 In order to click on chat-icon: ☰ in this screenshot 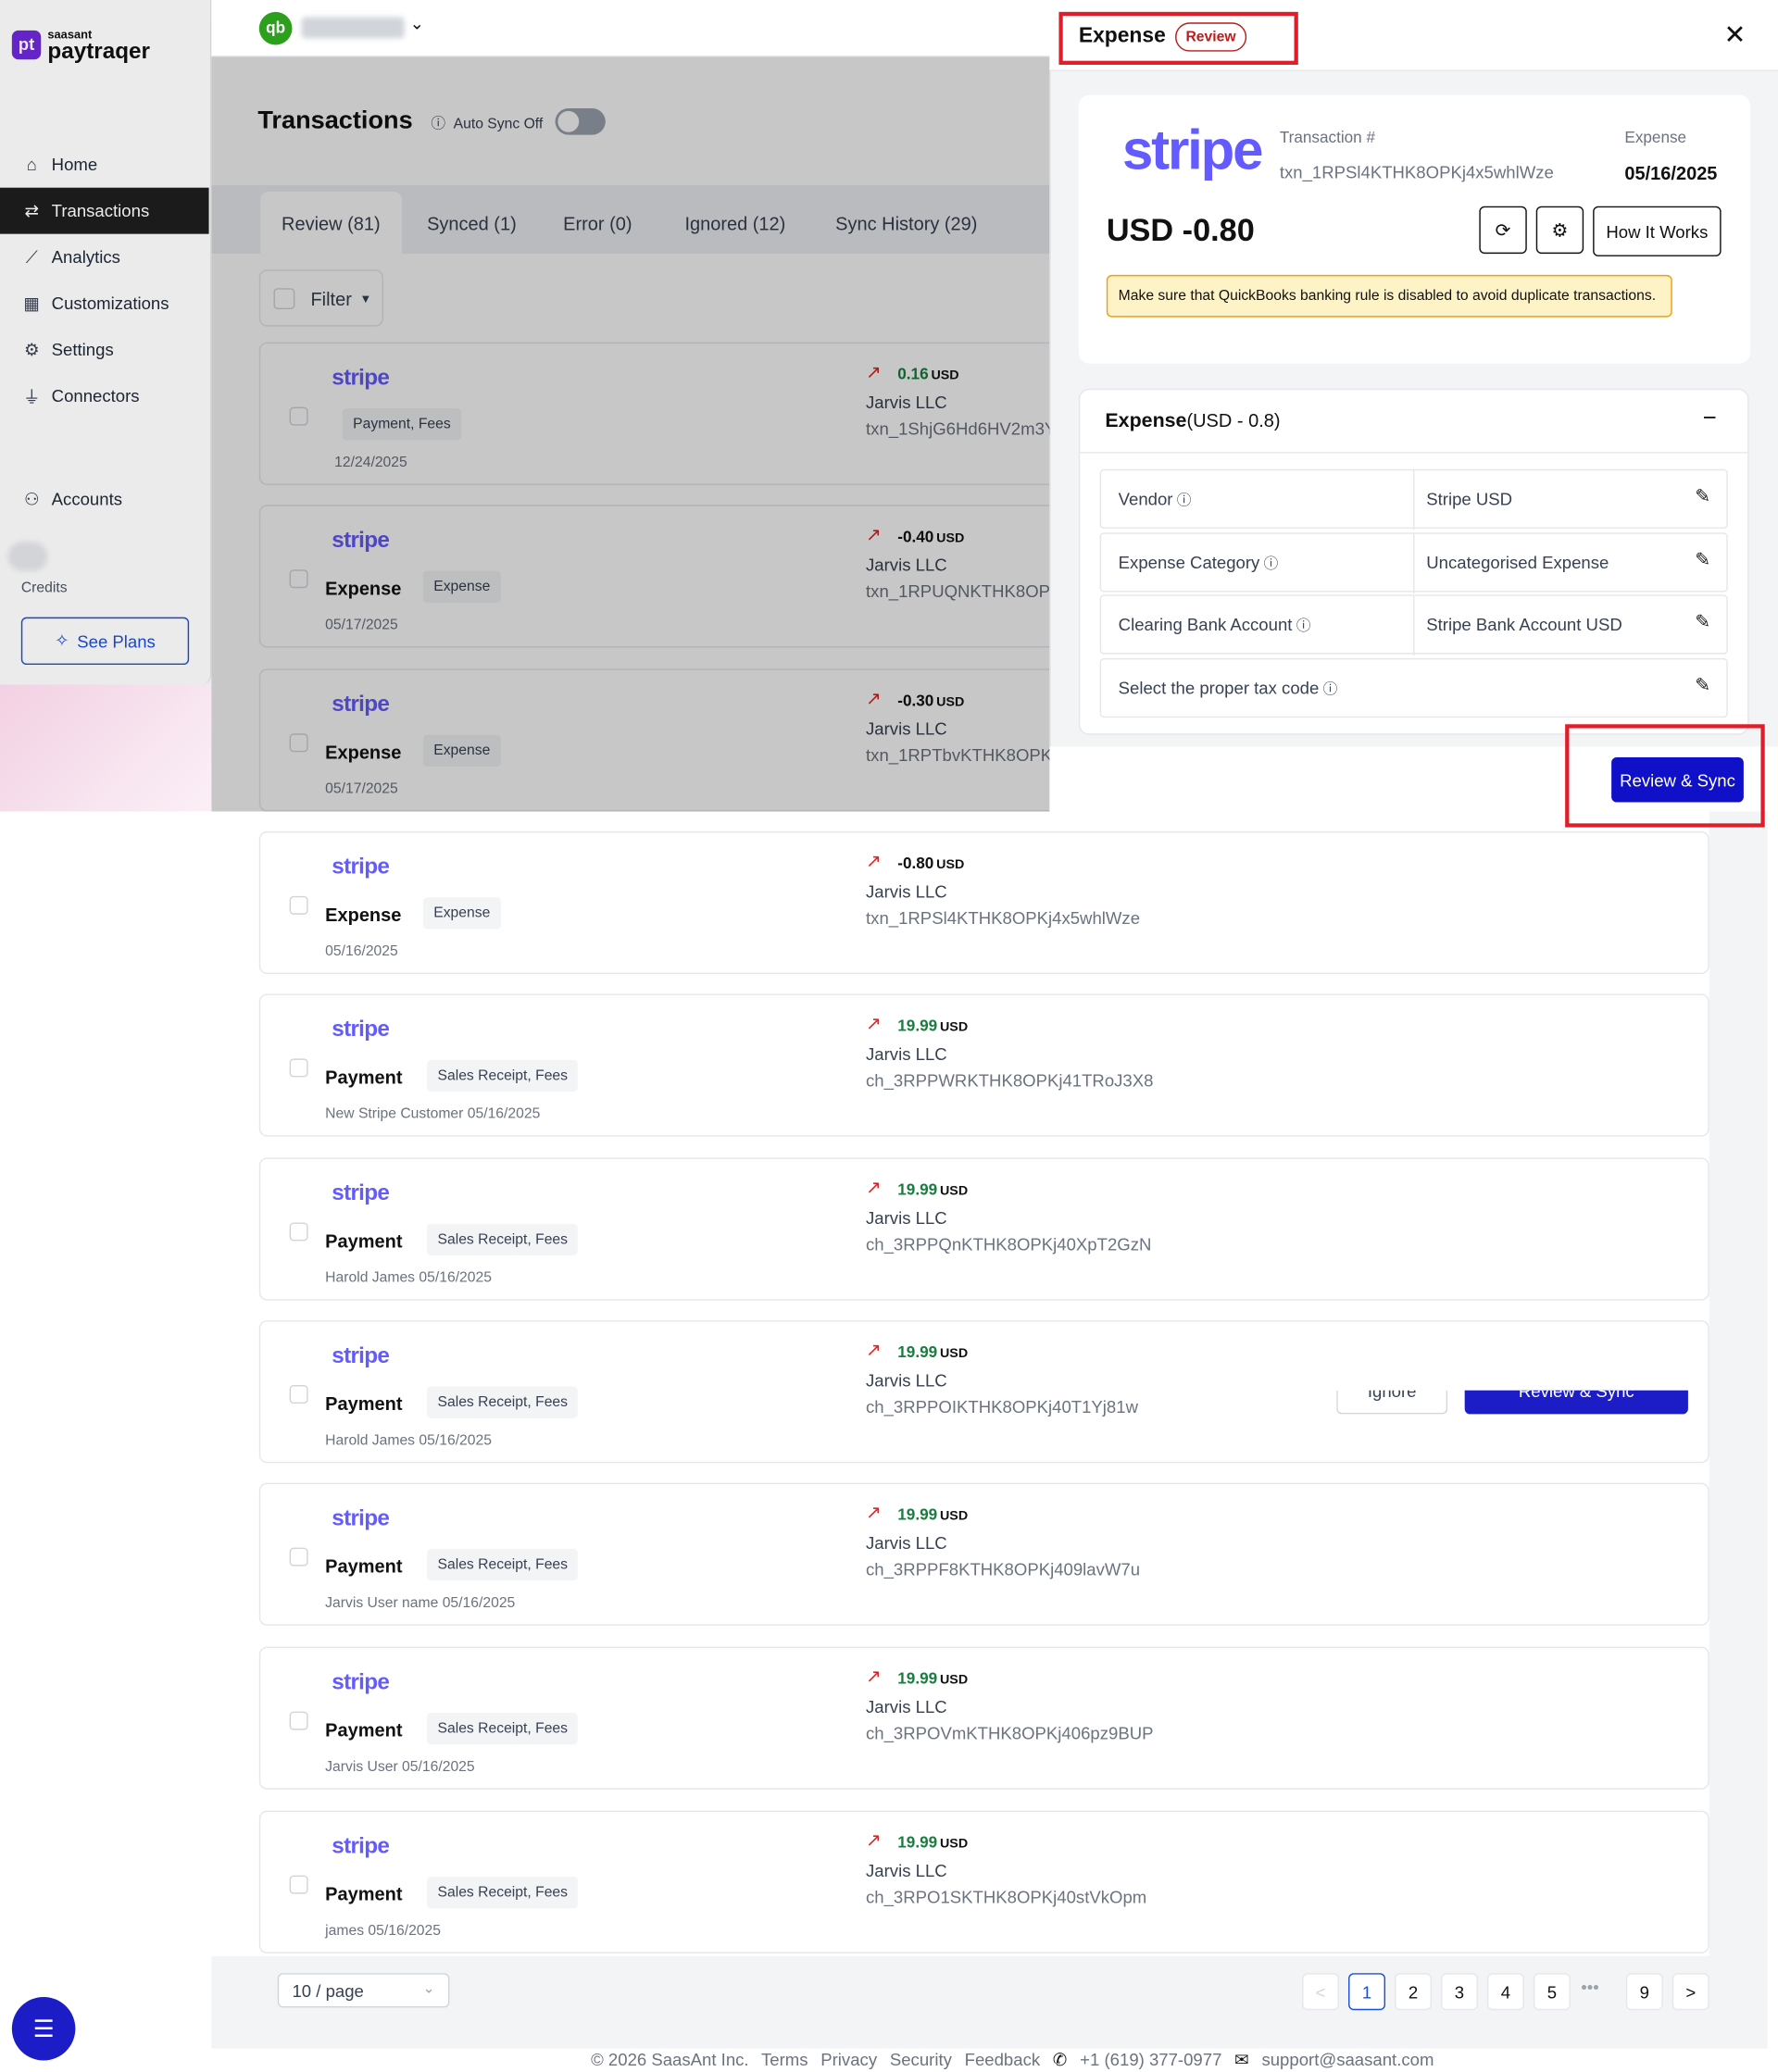, I will do `click(43, 2028)`.